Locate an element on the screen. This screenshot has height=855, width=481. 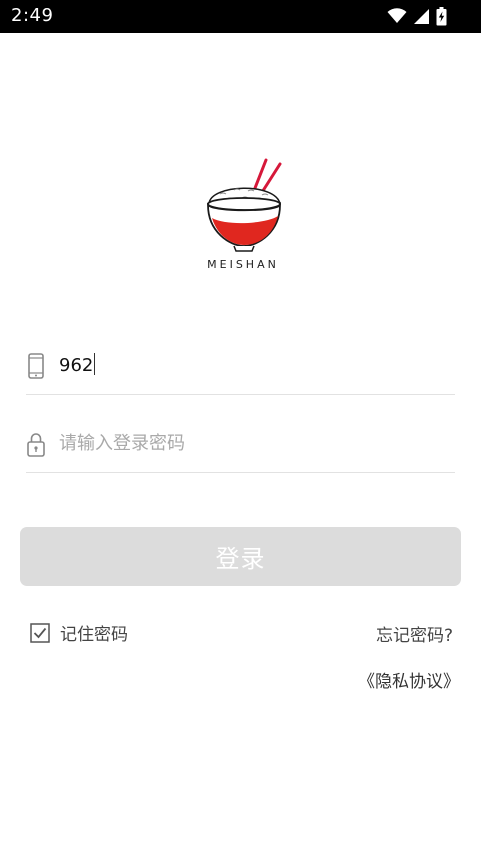
status-bar: 2:49 is located at coordinates (240, 16).